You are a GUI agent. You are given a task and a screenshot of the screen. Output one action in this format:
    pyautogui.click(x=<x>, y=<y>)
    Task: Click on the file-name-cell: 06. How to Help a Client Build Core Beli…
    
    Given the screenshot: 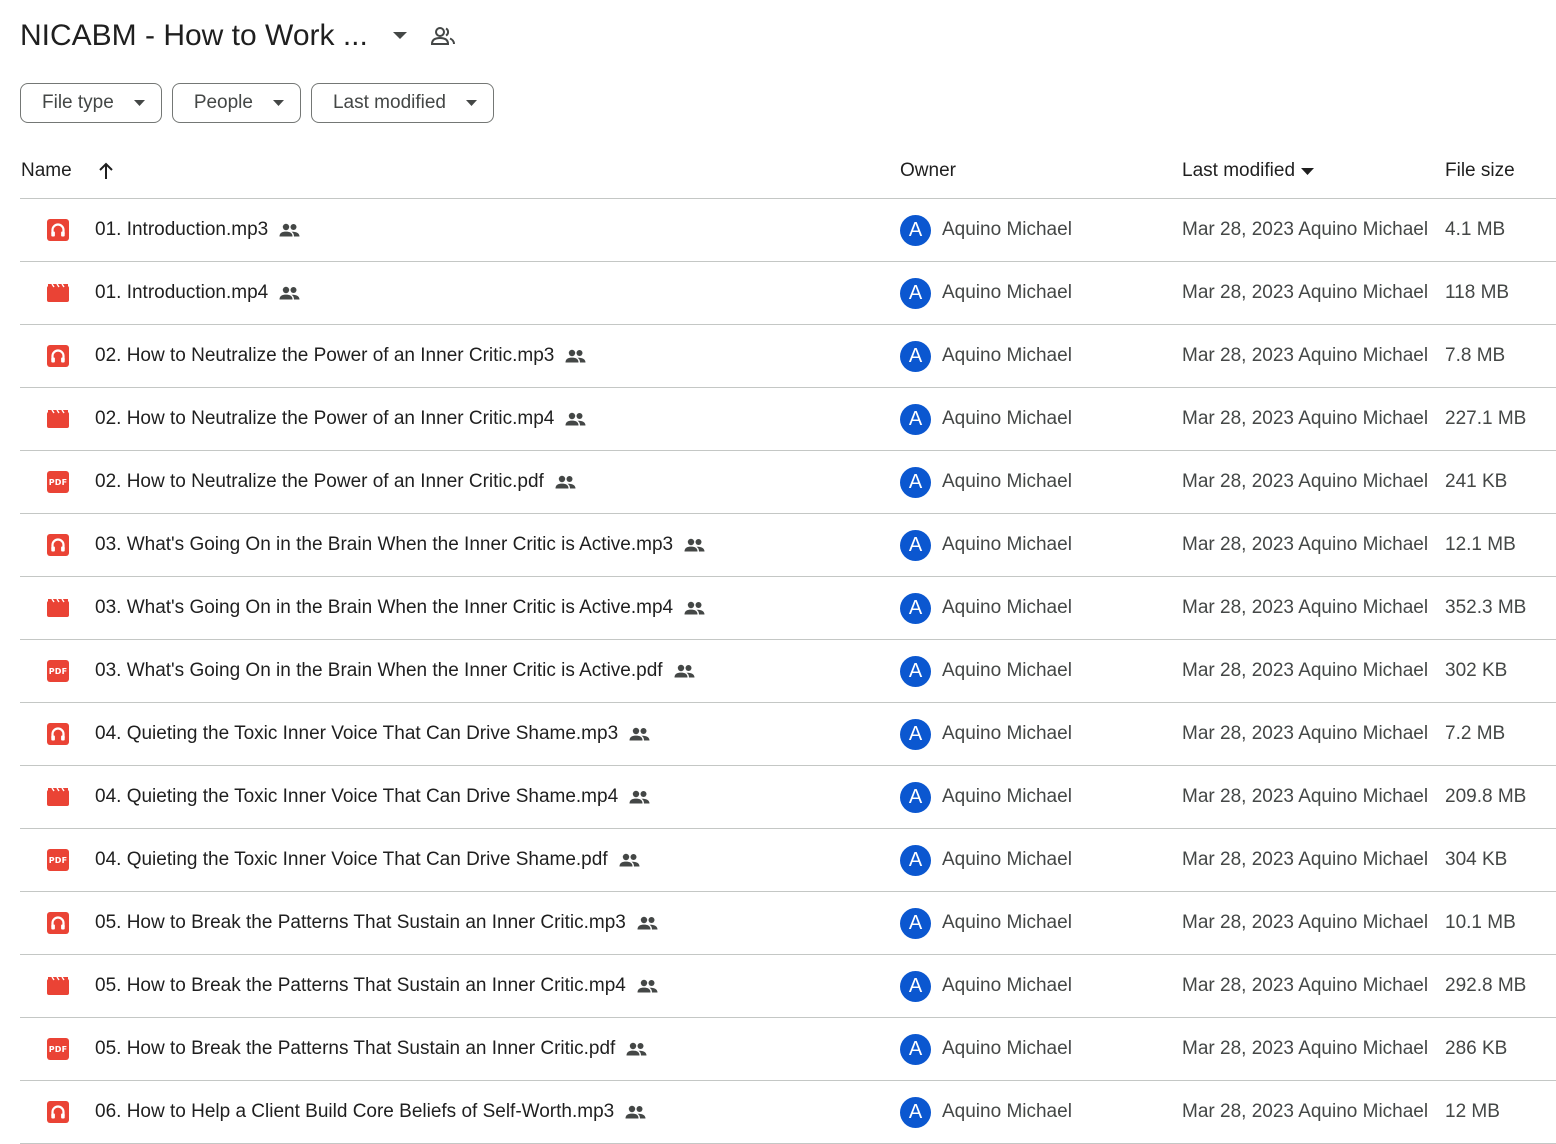 What is the action you would take?
    pyautogui.click(x=370, y=1112)
    